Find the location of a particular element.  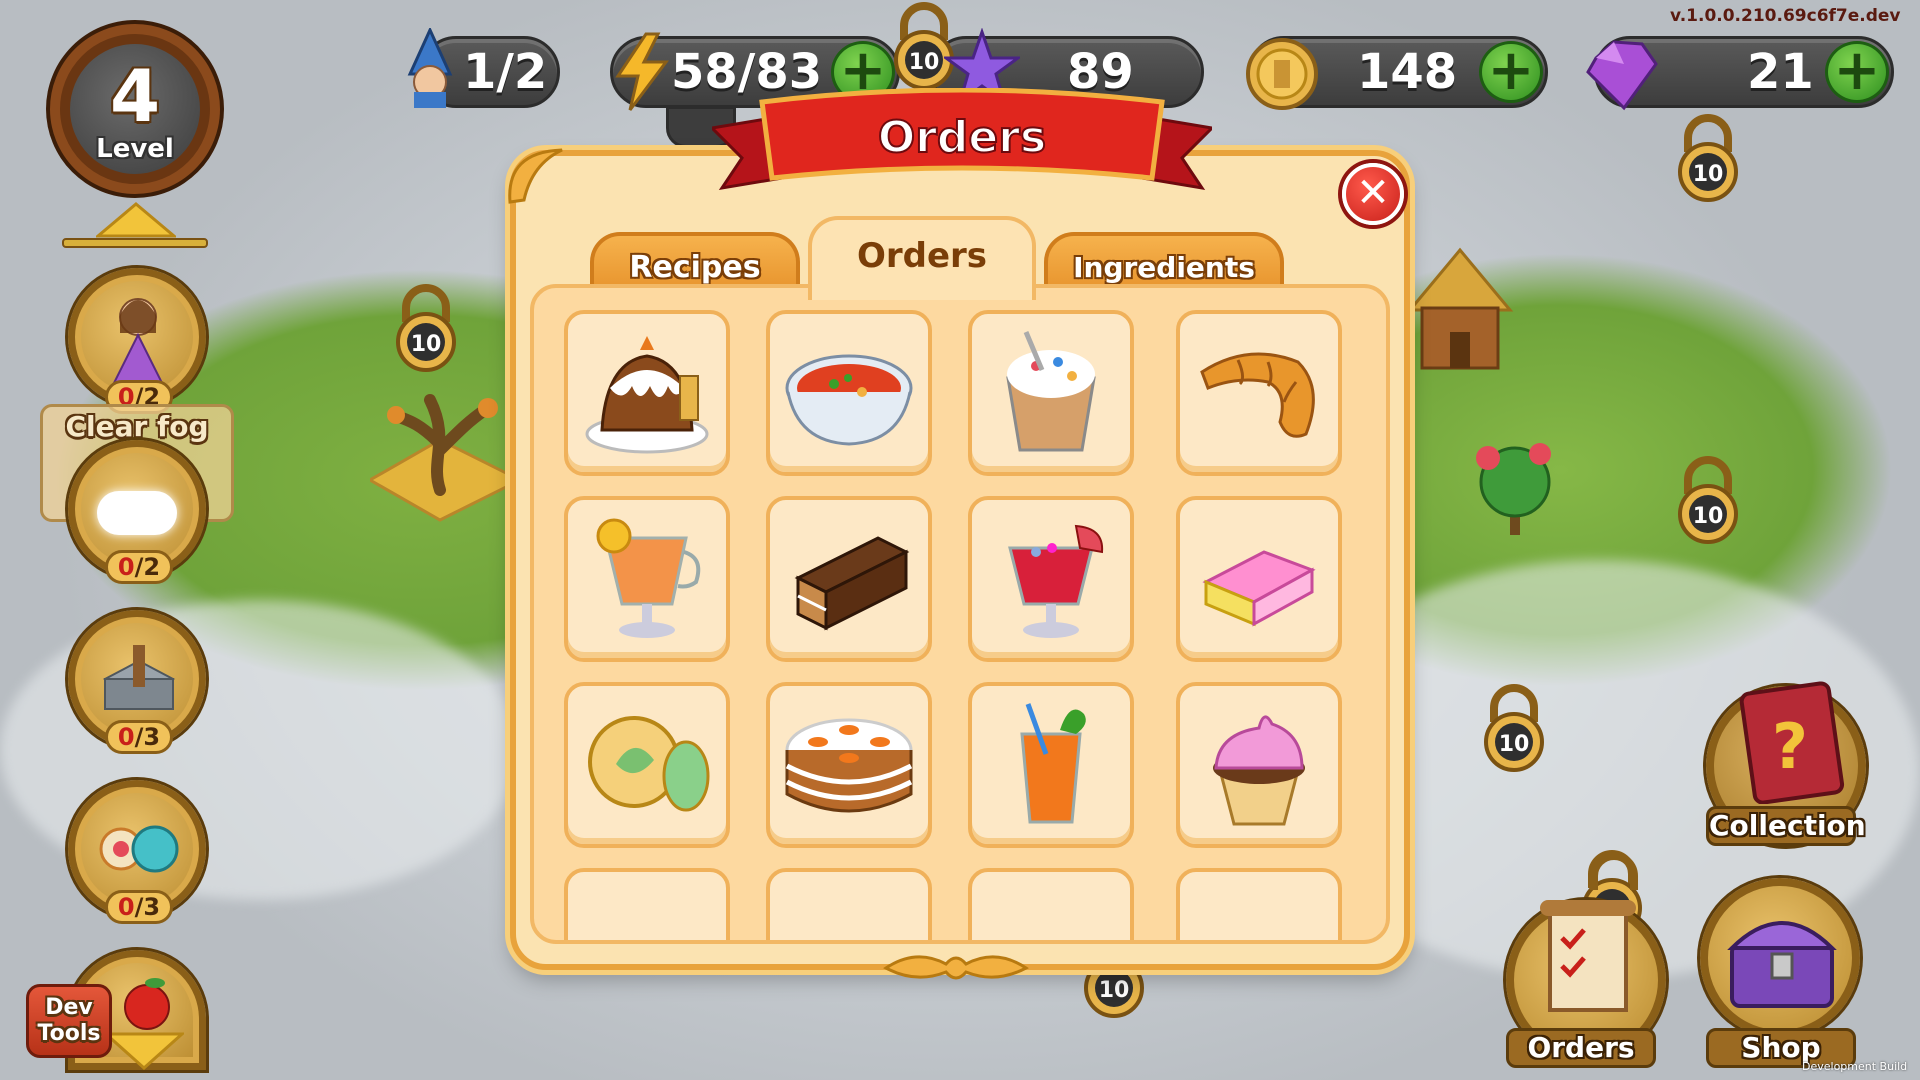

collapse-arrow-icon is located at coordinates (144, 1050).